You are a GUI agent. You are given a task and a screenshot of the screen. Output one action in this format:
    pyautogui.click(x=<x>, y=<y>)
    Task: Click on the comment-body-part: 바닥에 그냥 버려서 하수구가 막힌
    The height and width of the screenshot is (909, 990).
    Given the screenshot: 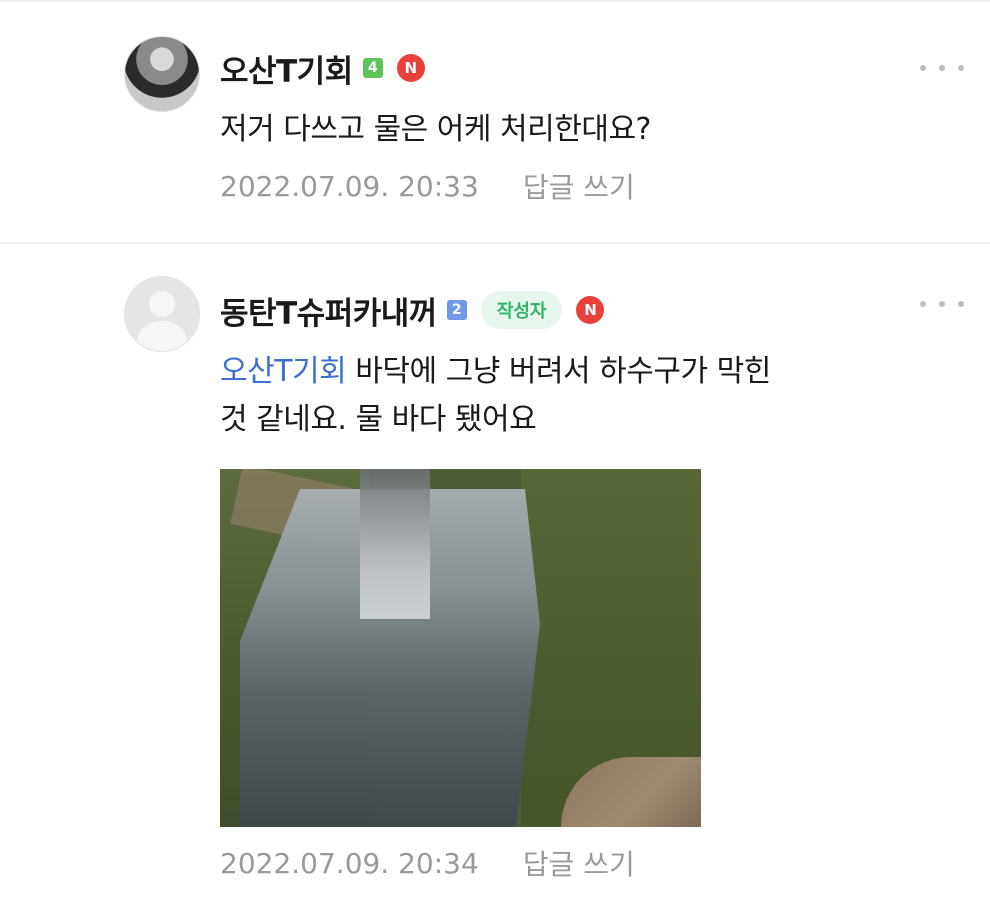 What is the action you would take?
    pyautogui.click(x=558, y=371)
    